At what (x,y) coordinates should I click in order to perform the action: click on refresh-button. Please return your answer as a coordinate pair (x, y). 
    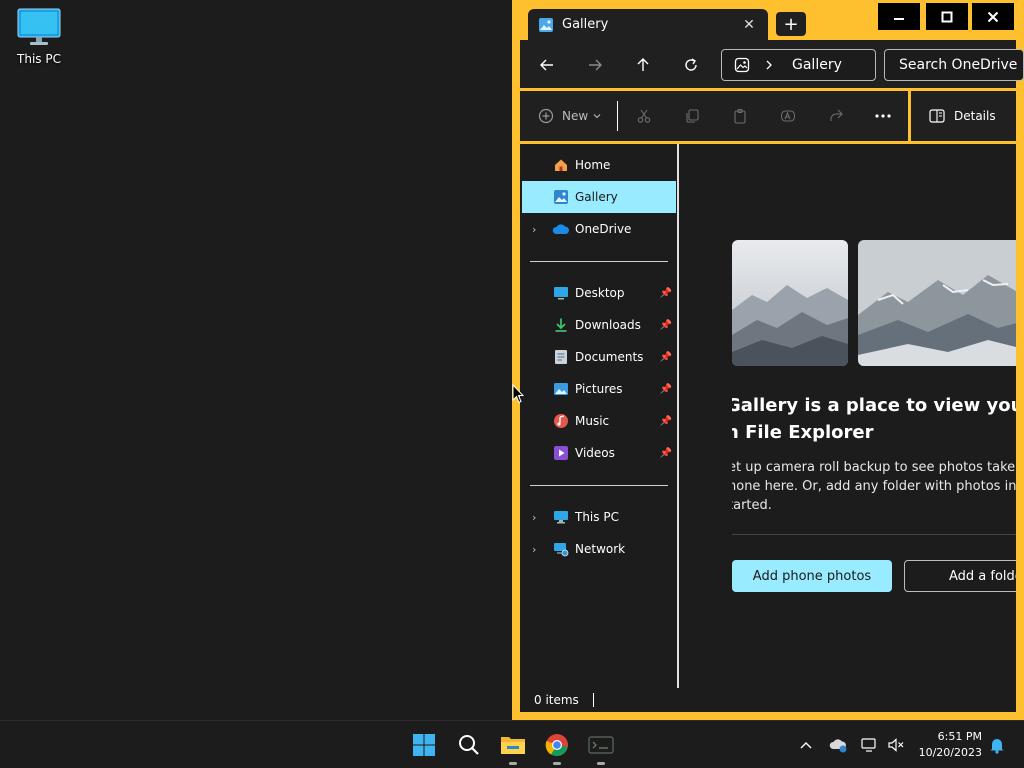
    Looking at the image, I should click on (691, 65).